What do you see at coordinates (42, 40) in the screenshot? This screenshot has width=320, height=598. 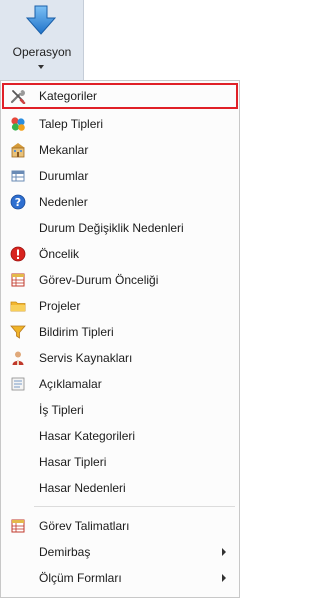 I see `operasyon-ribbon-button: Operasyon` at bounding box center [42, 40].